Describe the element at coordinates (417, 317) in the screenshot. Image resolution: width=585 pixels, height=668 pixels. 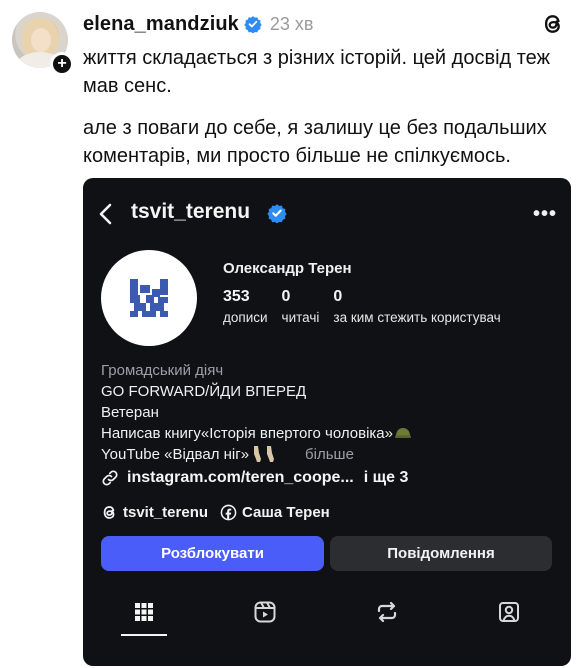
I see `stat-following-label: за ким стежить користувач` at that location.